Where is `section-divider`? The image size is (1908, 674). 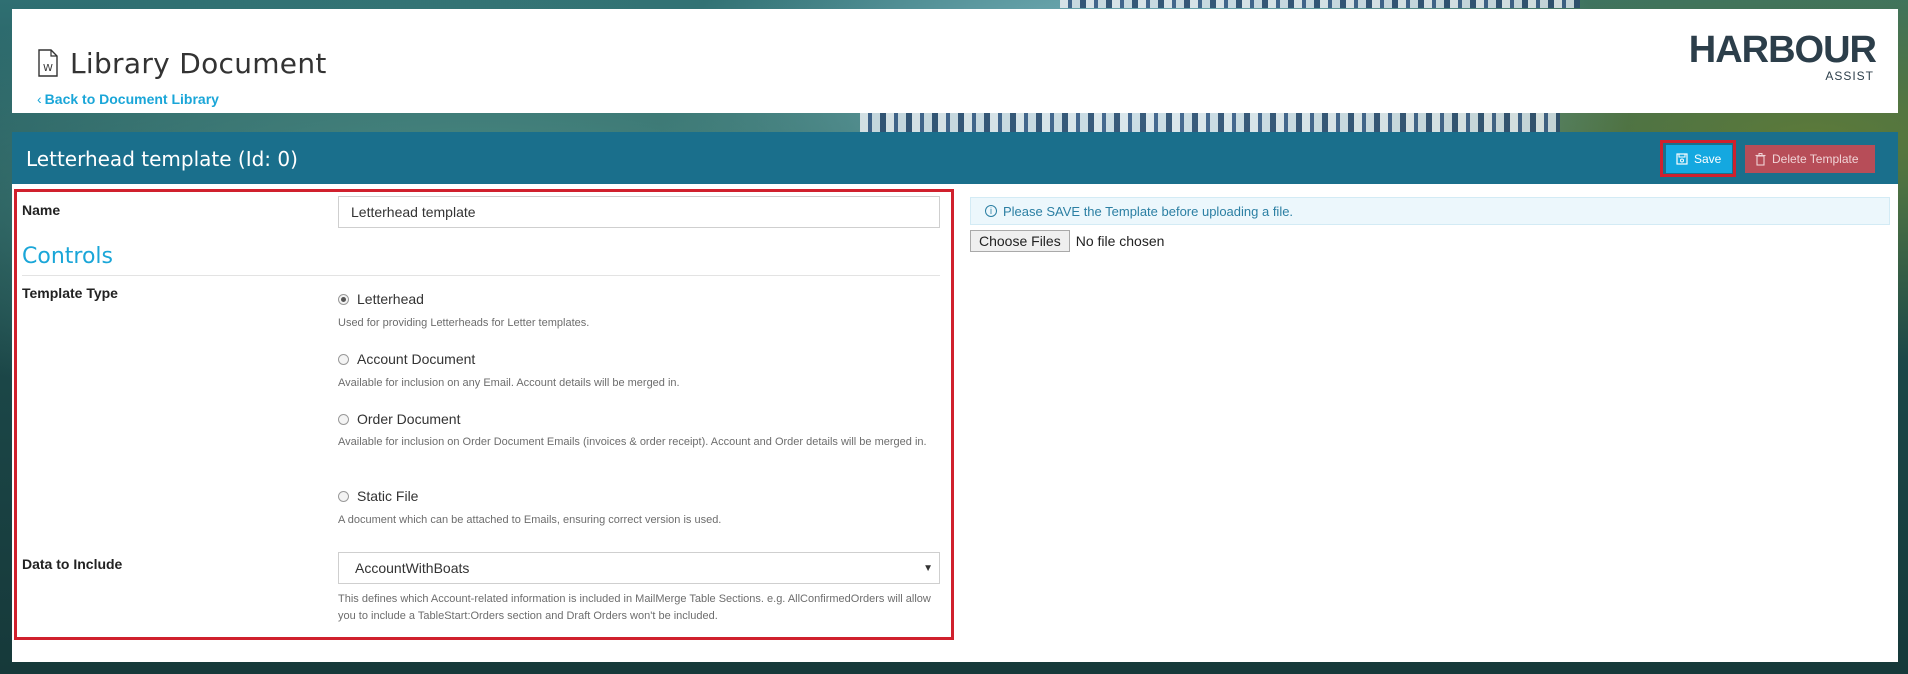
section-divider is located at coordinates (481, 275).